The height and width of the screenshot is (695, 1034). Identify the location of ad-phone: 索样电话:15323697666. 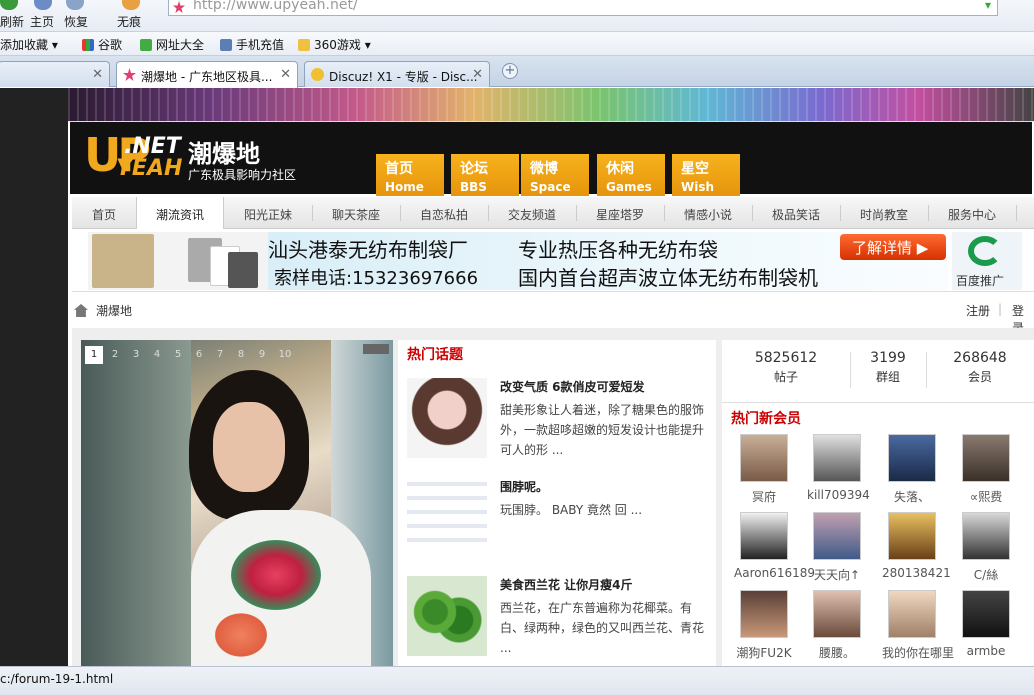
(376, 278).